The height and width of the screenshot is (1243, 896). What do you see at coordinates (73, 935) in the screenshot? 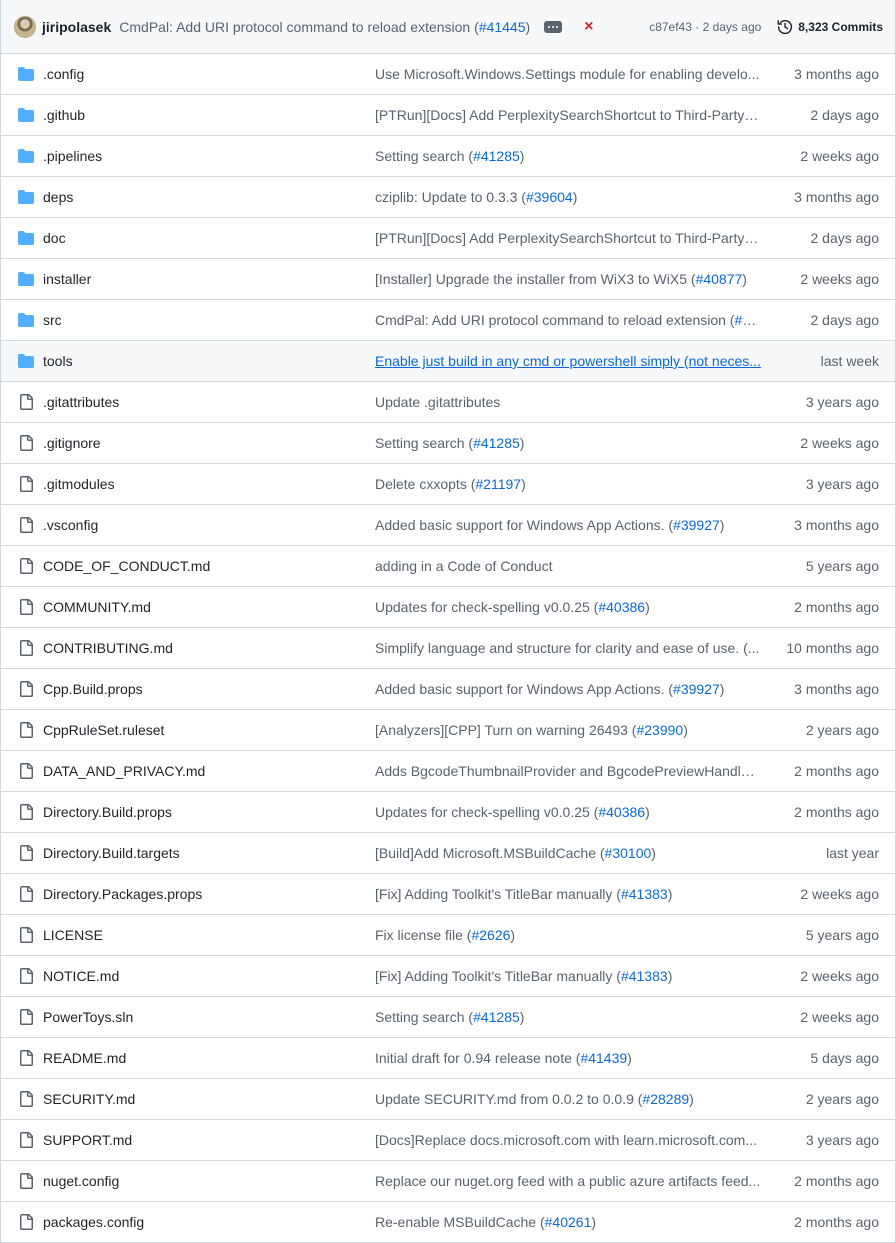
I see `file-name-link: LICENSE` at bounding box center [73, 935].